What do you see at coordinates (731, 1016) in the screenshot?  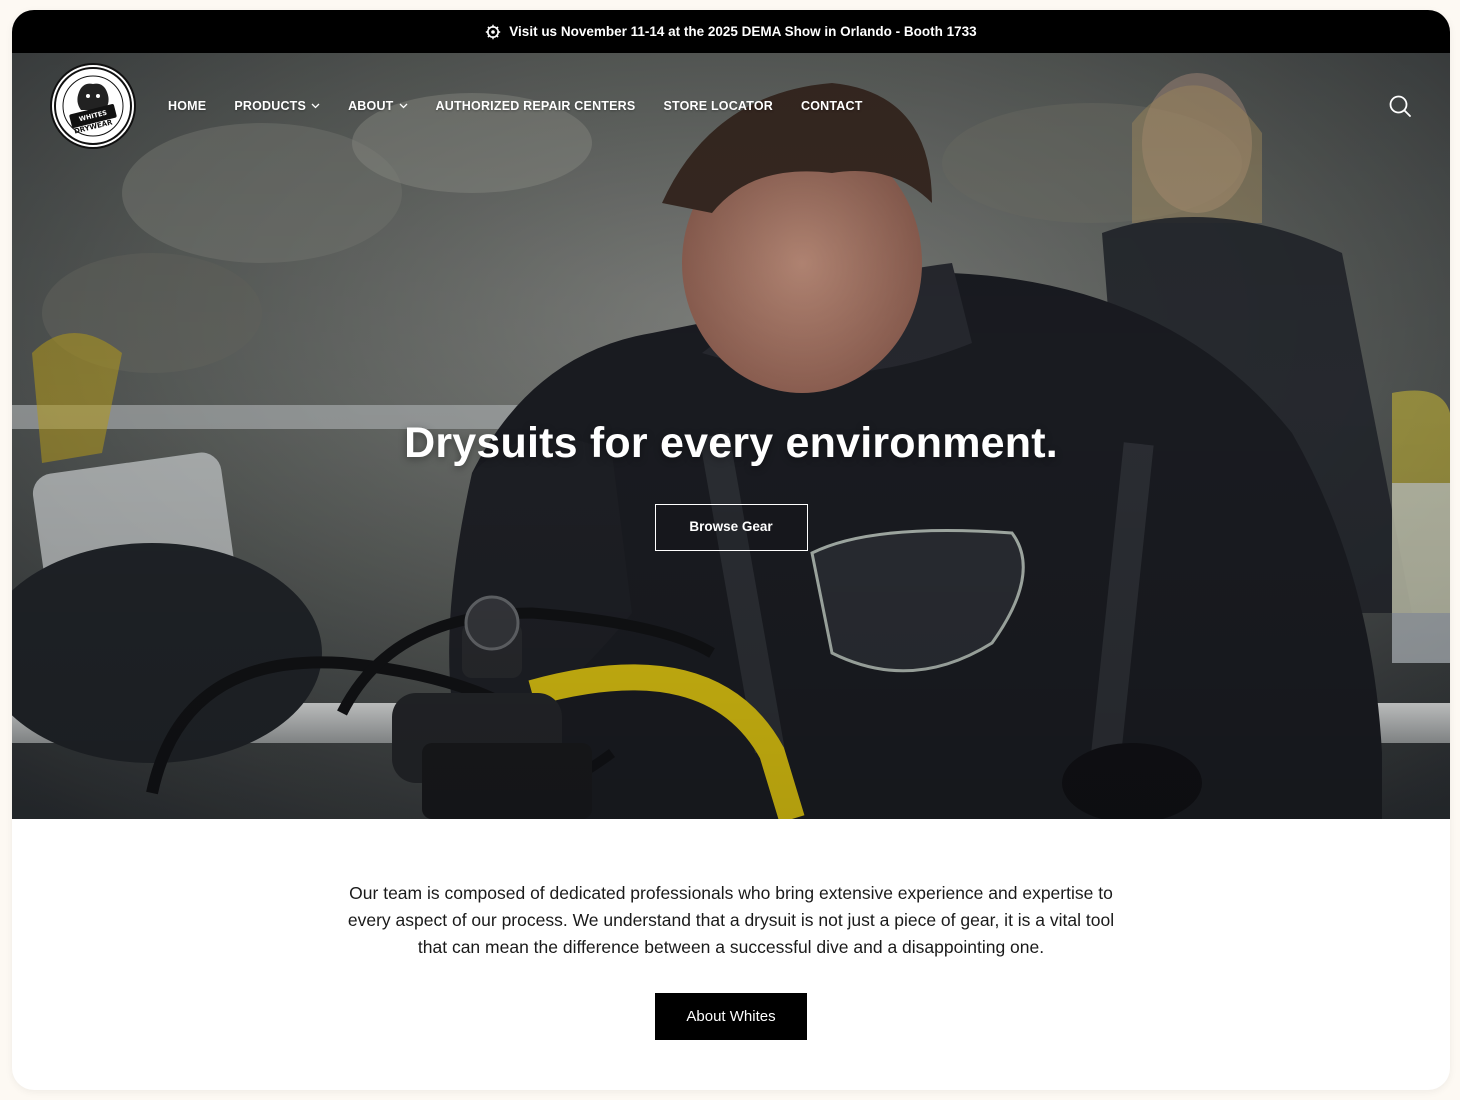 I see `about-whites-button: About Whites` at bounding box center [731, 1016].